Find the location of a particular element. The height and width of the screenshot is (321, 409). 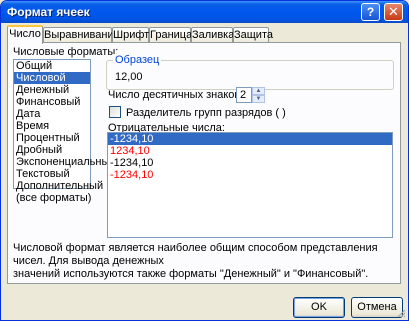

decimals-spinner: ▲ ▼ is located at coordinates (258, 95).